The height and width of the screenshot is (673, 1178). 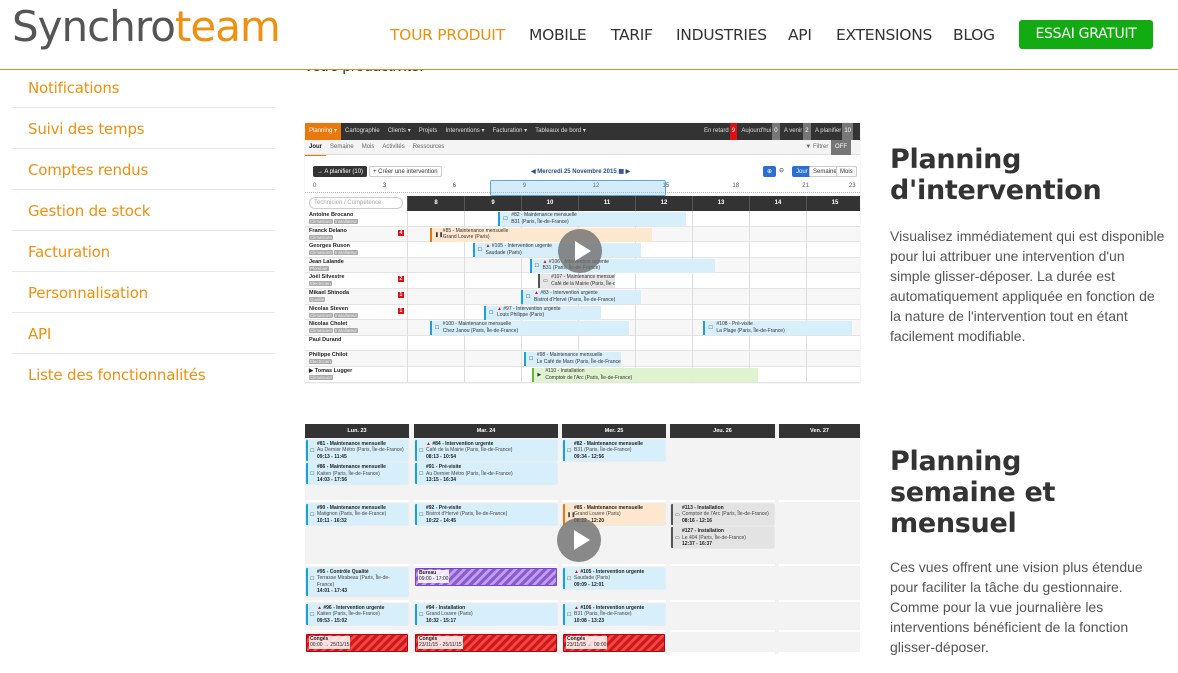 I want to click on sidebar-item-liste-fonctionnalites: Liste des fonctionnalités, so click(x=143, y=374).